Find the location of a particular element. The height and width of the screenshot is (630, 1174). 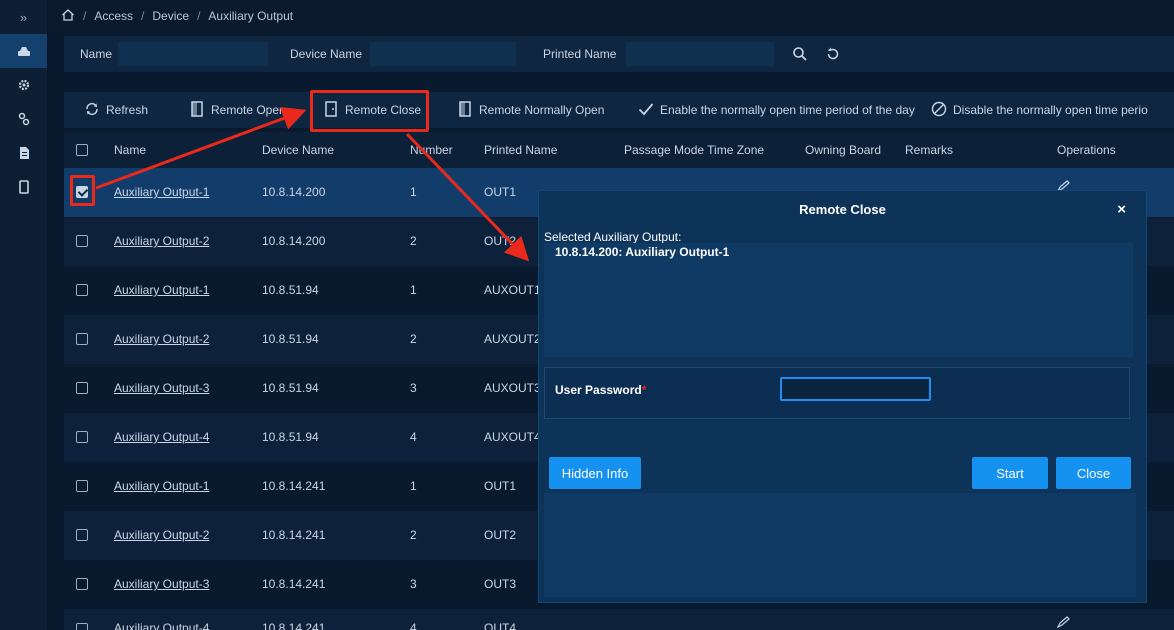

close-button: Close is located at coordinates (1093, 473).